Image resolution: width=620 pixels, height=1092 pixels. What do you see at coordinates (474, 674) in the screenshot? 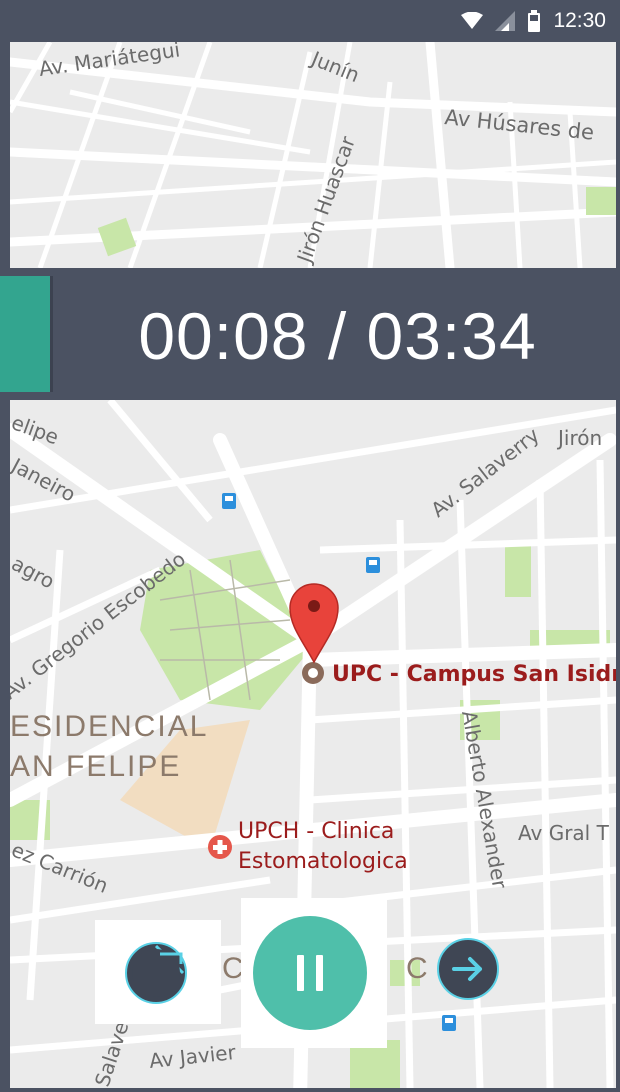
I see `upc-label: UPC - Campus San Isidr` at bounding box center [474, 674].